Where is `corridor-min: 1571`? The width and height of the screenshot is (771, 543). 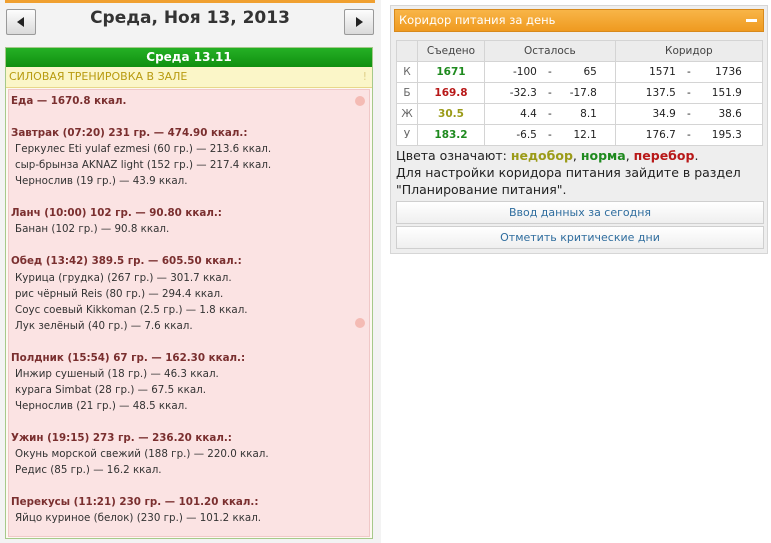 corridor-min: 1571 is located at coordinates (662, 72).